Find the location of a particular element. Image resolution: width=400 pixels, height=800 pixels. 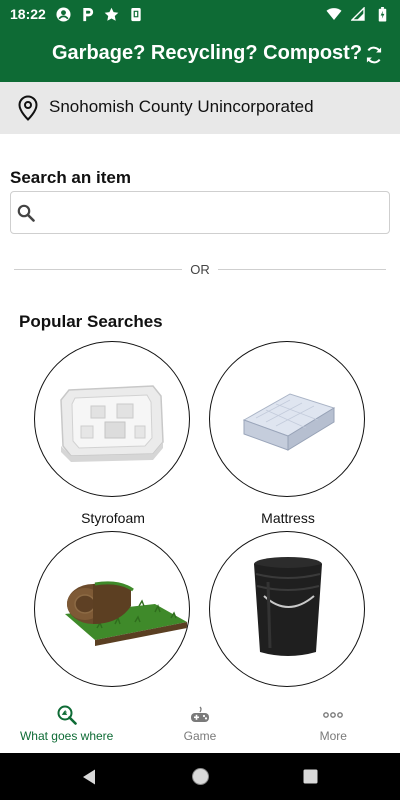

location-bar: Snohomish County Unincorporated is located at coordinates (200, 108).